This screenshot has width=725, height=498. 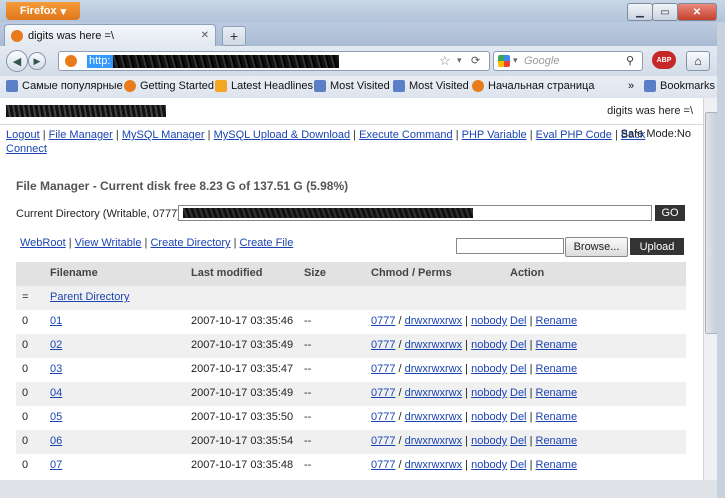 I want to click on history-dropdown-icon: ▾, so click(x=459, y=60).